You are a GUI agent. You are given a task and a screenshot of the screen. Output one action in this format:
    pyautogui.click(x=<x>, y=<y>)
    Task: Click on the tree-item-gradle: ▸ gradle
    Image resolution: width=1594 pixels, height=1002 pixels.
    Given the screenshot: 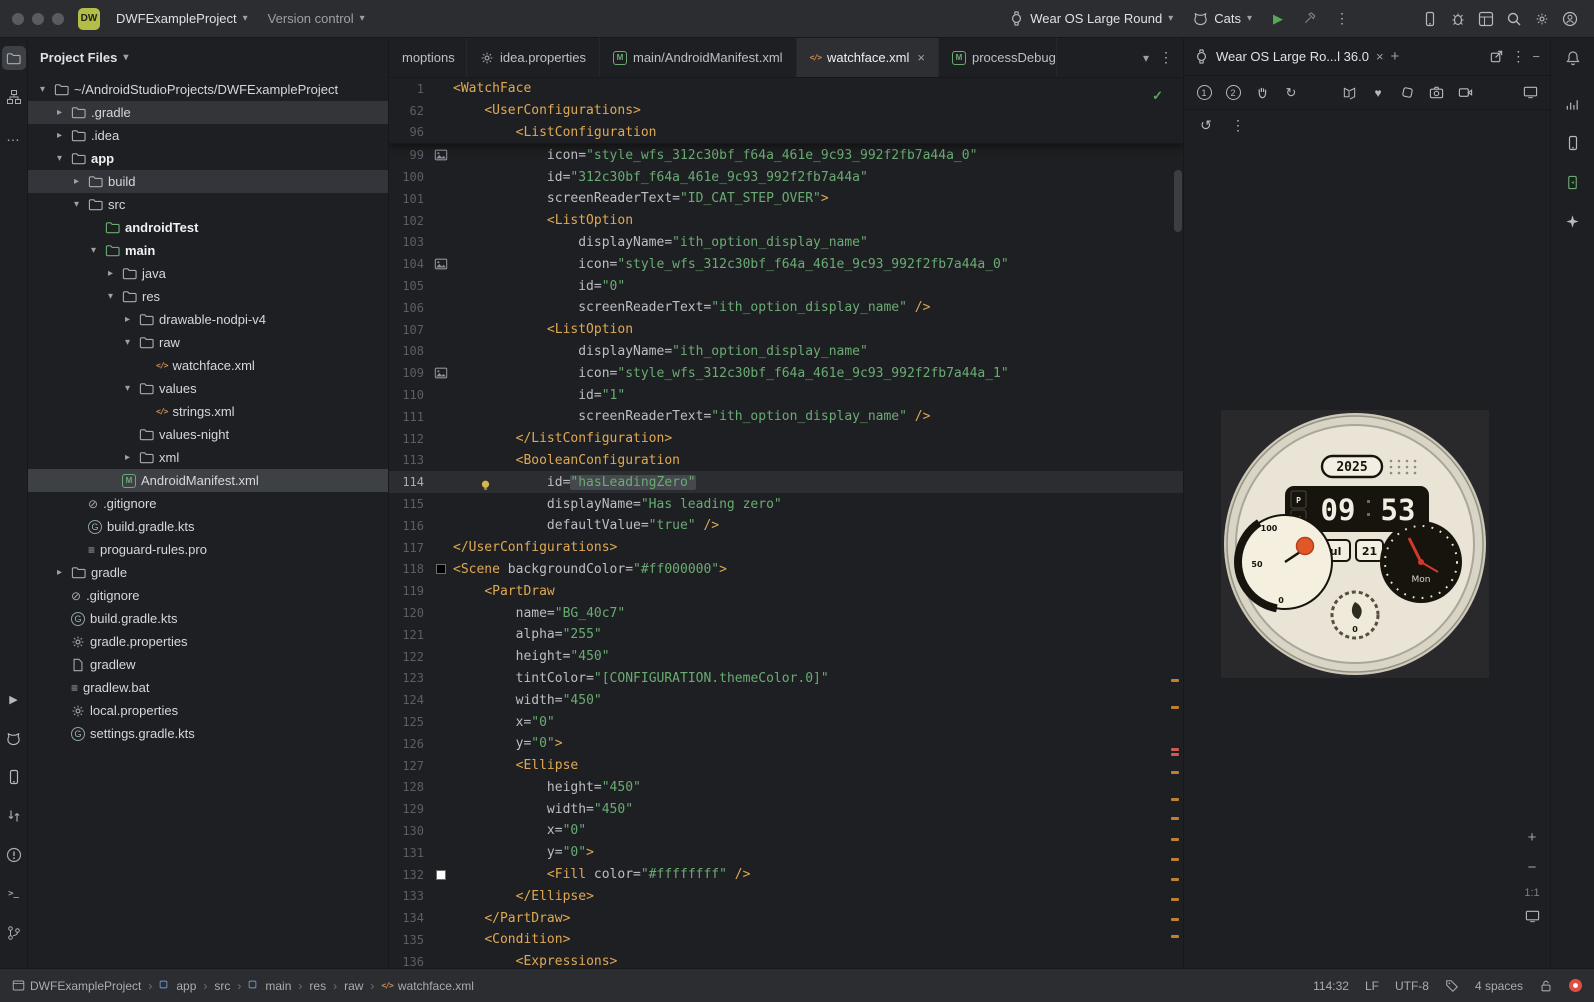 What is the action you would take?
    pyautogui.click(x=208, y=572)
    